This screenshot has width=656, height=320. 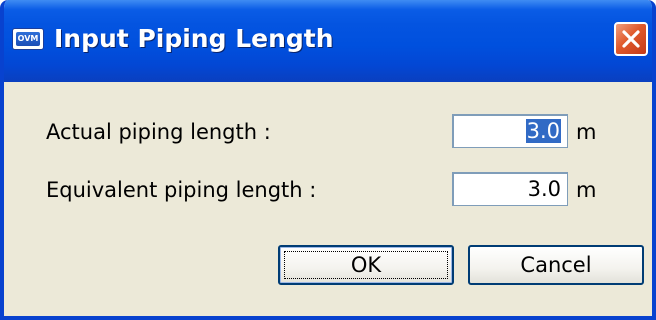 I want to click on window-title: Input Piping Length, so click(x=194, y=38).